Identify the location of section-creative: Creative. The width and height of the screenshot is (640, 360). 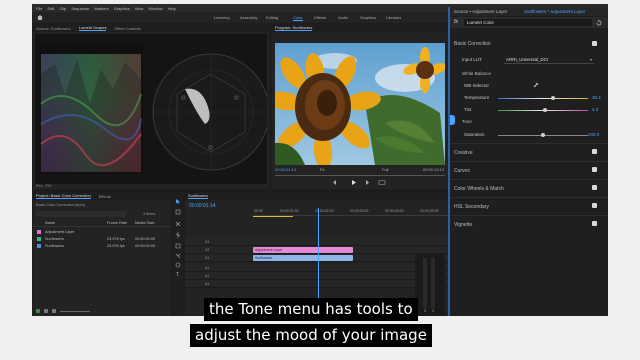
(463, 153).